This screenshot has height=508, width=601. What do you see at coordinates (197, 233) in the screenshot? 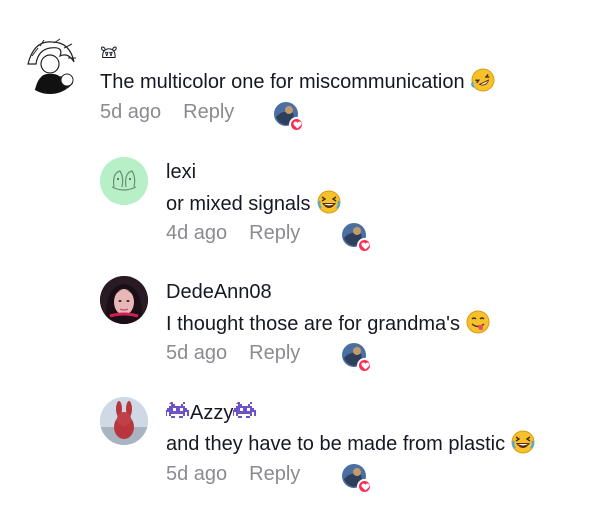
I see `comment-timestamp: 4d ago` at bounding box center [197, 233].